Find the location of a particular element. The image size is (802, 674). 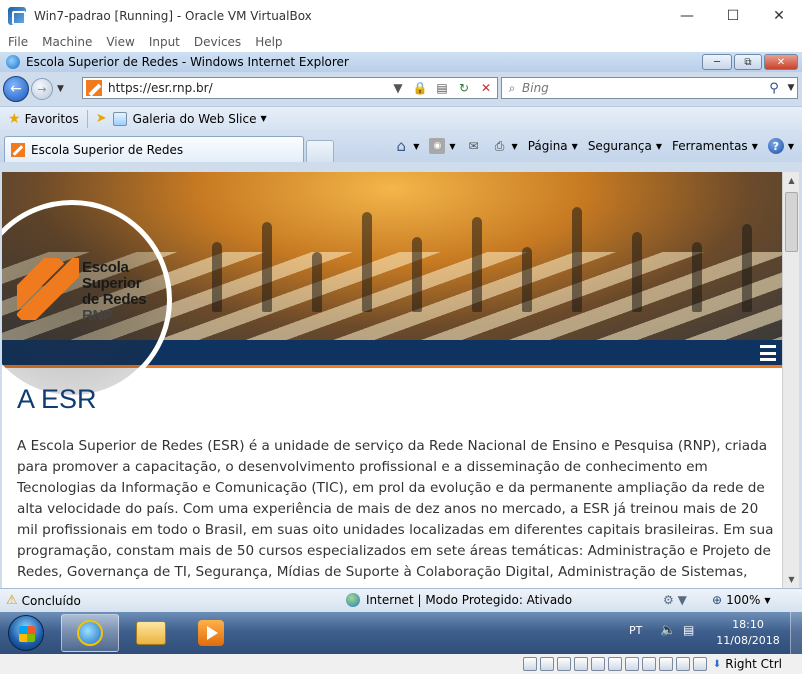

print-button: ⎙ ▼ is located at coordinates (505, 146).